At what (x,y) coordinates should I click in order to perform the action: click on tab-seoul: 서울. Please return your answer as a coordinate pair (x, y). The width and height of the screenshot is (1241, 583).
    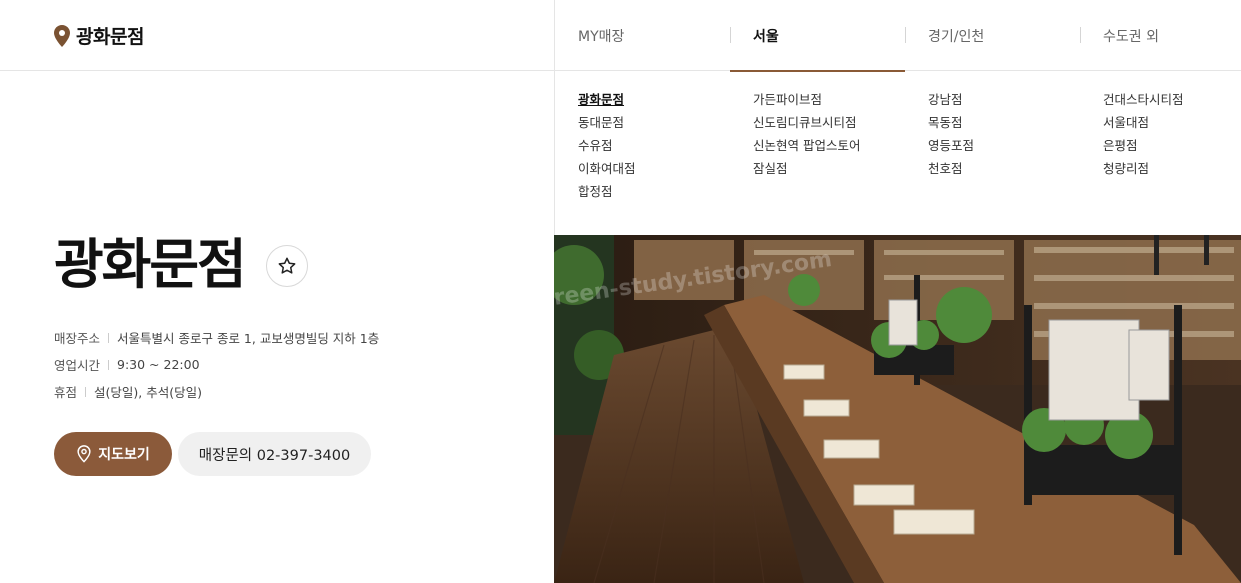
    Looking at the image, I should click on (817, 36).